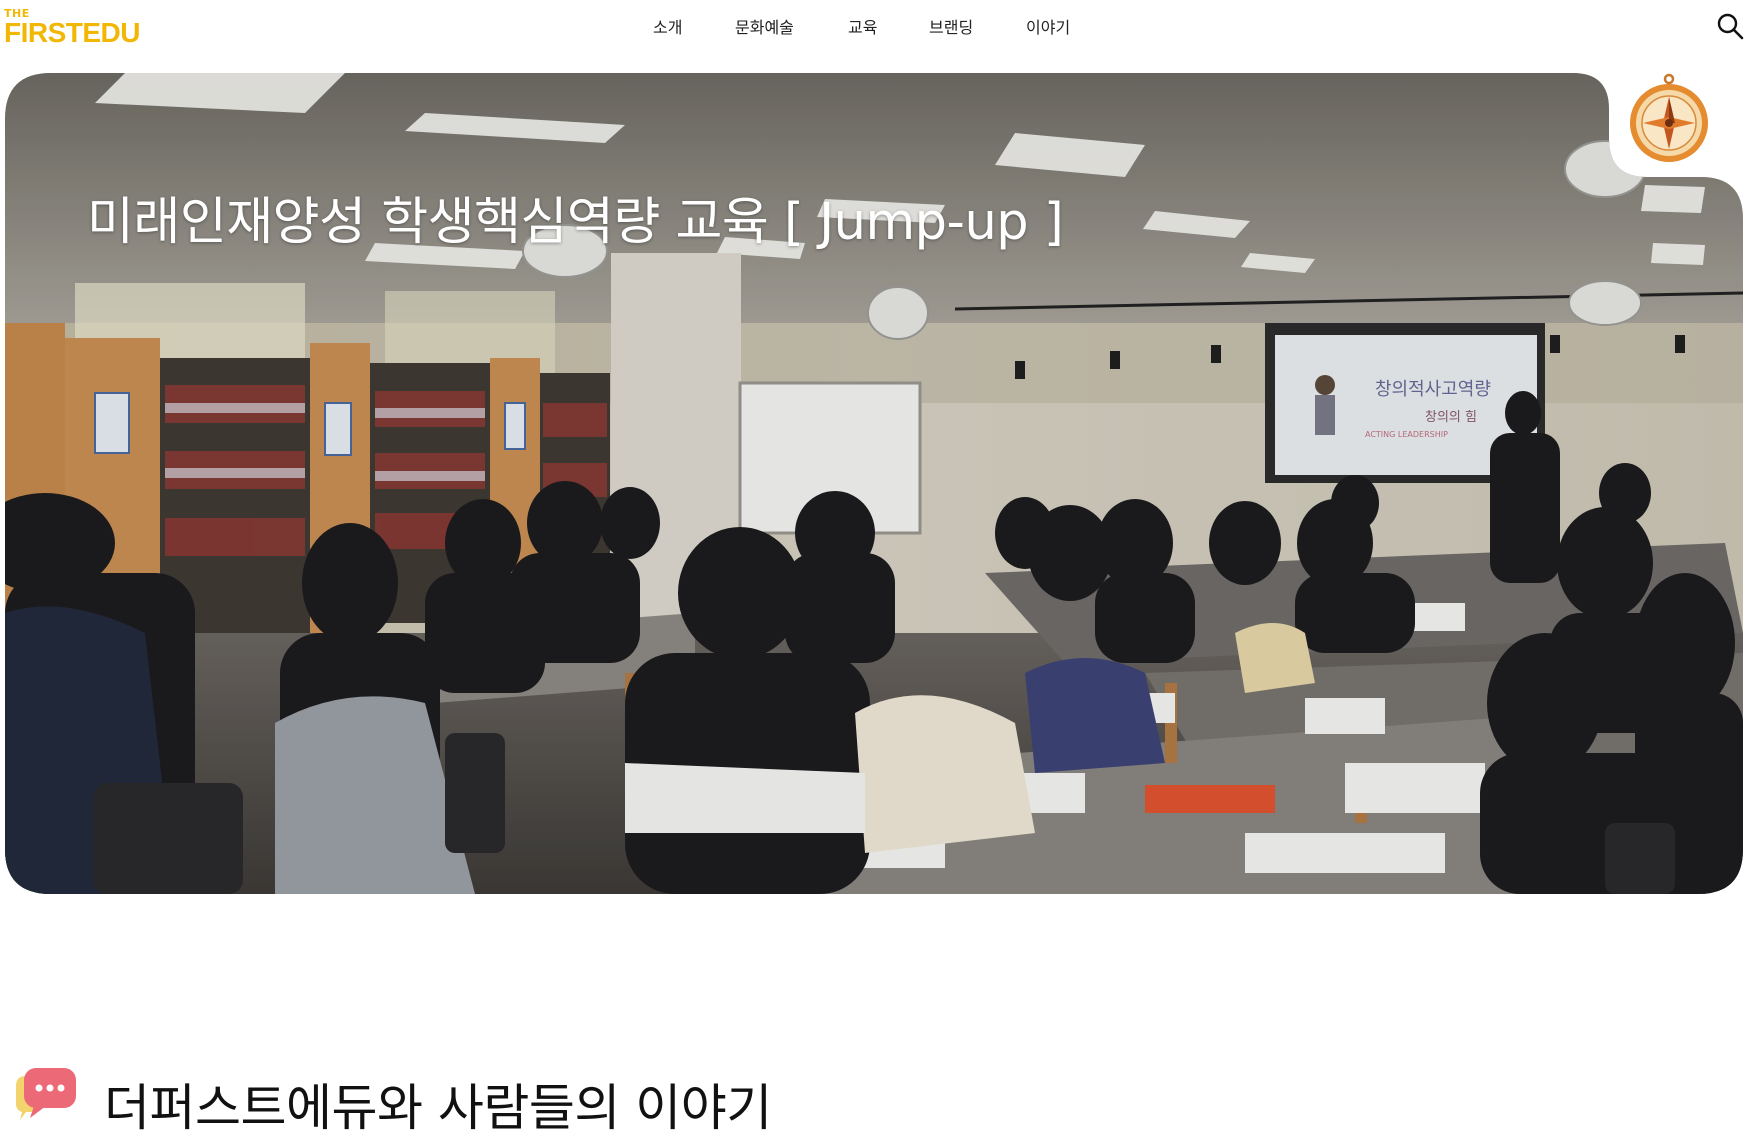 Image resolution: width=1752 pixels, height=1140 pixels. I want to click on nav-item-intro: 소개, so click(667, 26).